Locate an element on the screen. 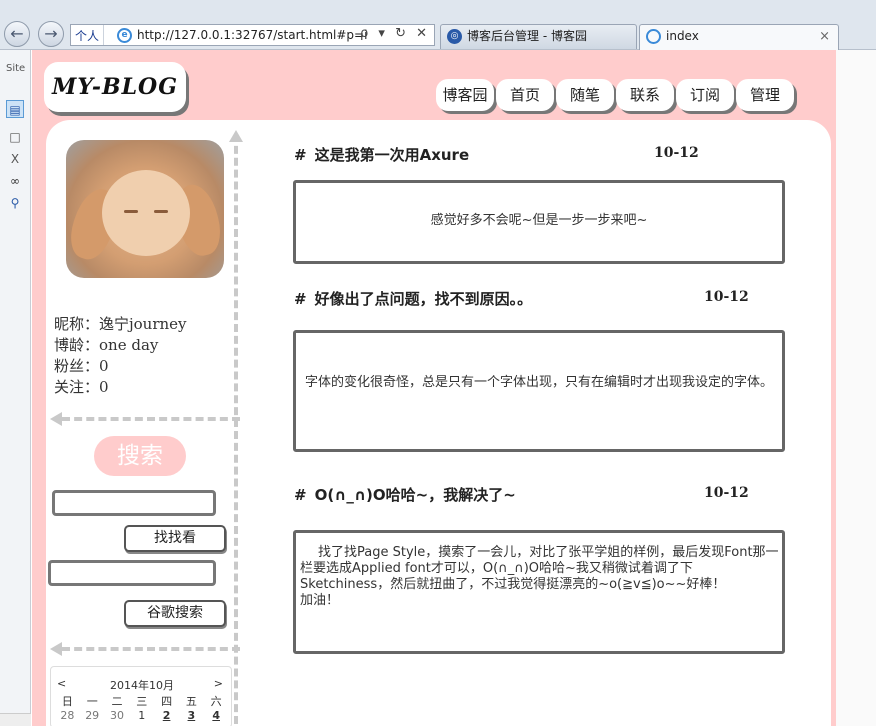 This screenshot has width=876, height=726. forward-arrow-icon: → is located at coordinates (51, 34).